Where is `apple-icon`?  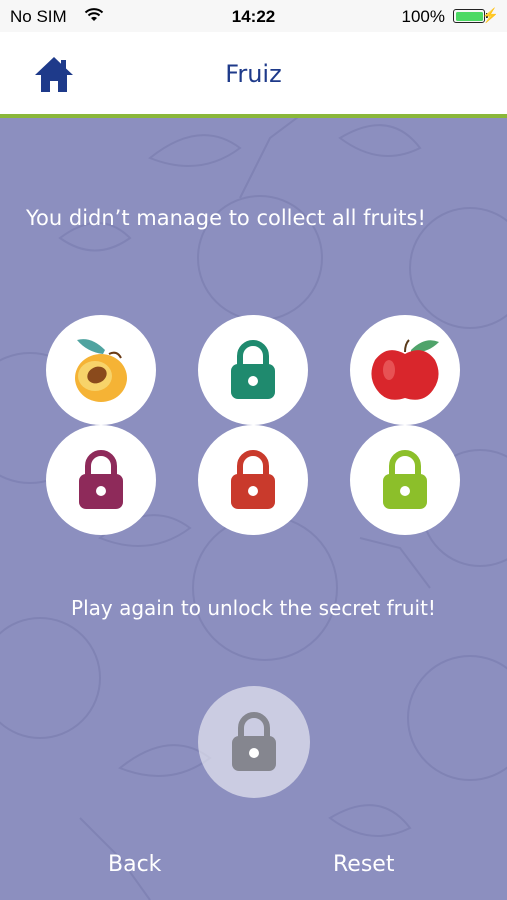
apple-icon is located at coordinates (405, 369).